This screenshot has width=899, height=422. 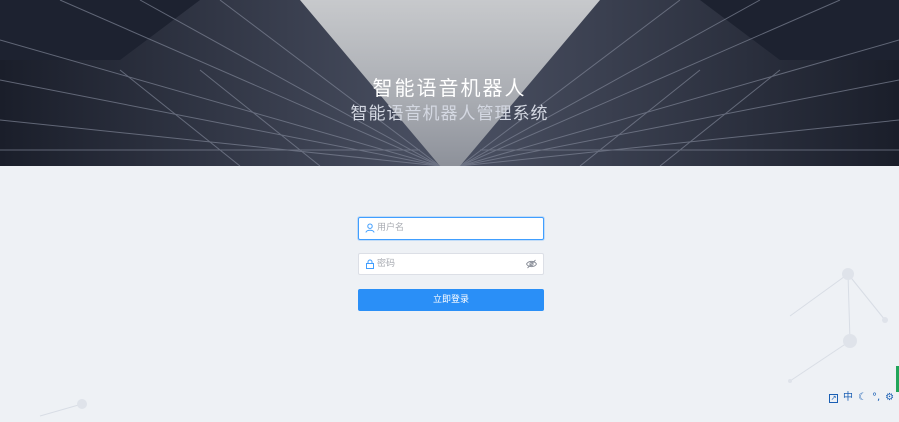 I want to click on lock-icon, so click(x=370, y=264).